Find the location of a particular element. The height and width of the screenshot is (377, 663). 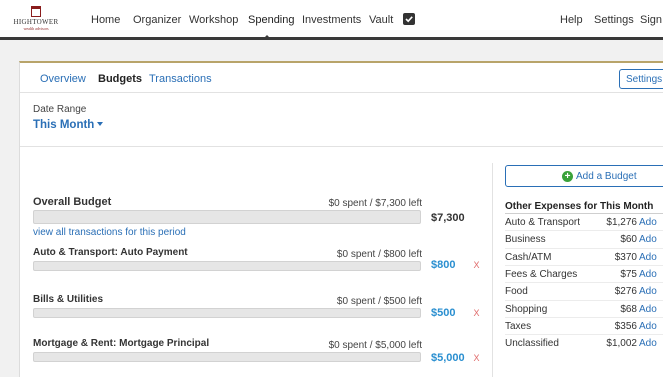

nav-home: Home is located at coordinates (105, 20).